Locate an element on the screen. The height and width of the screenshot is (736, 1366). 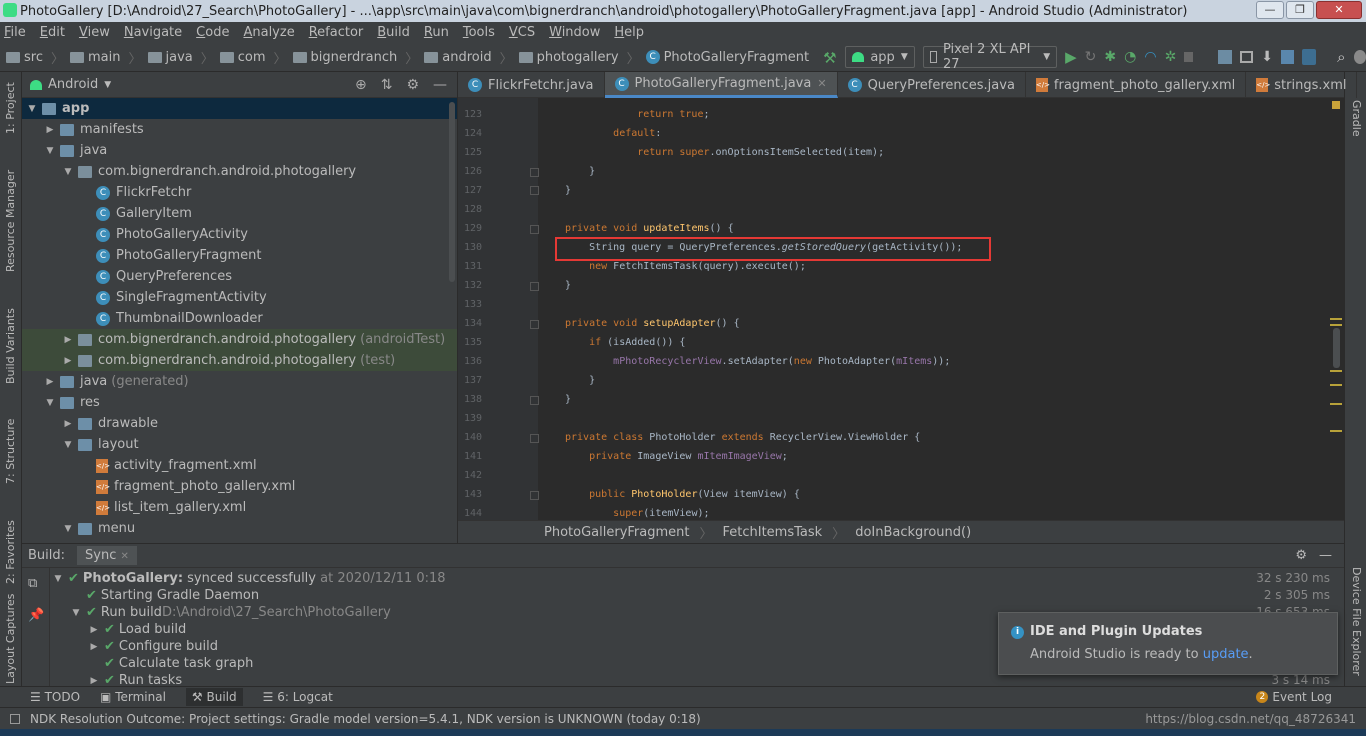
maximize-button: ❐ is located at coordinates (1300, 10).